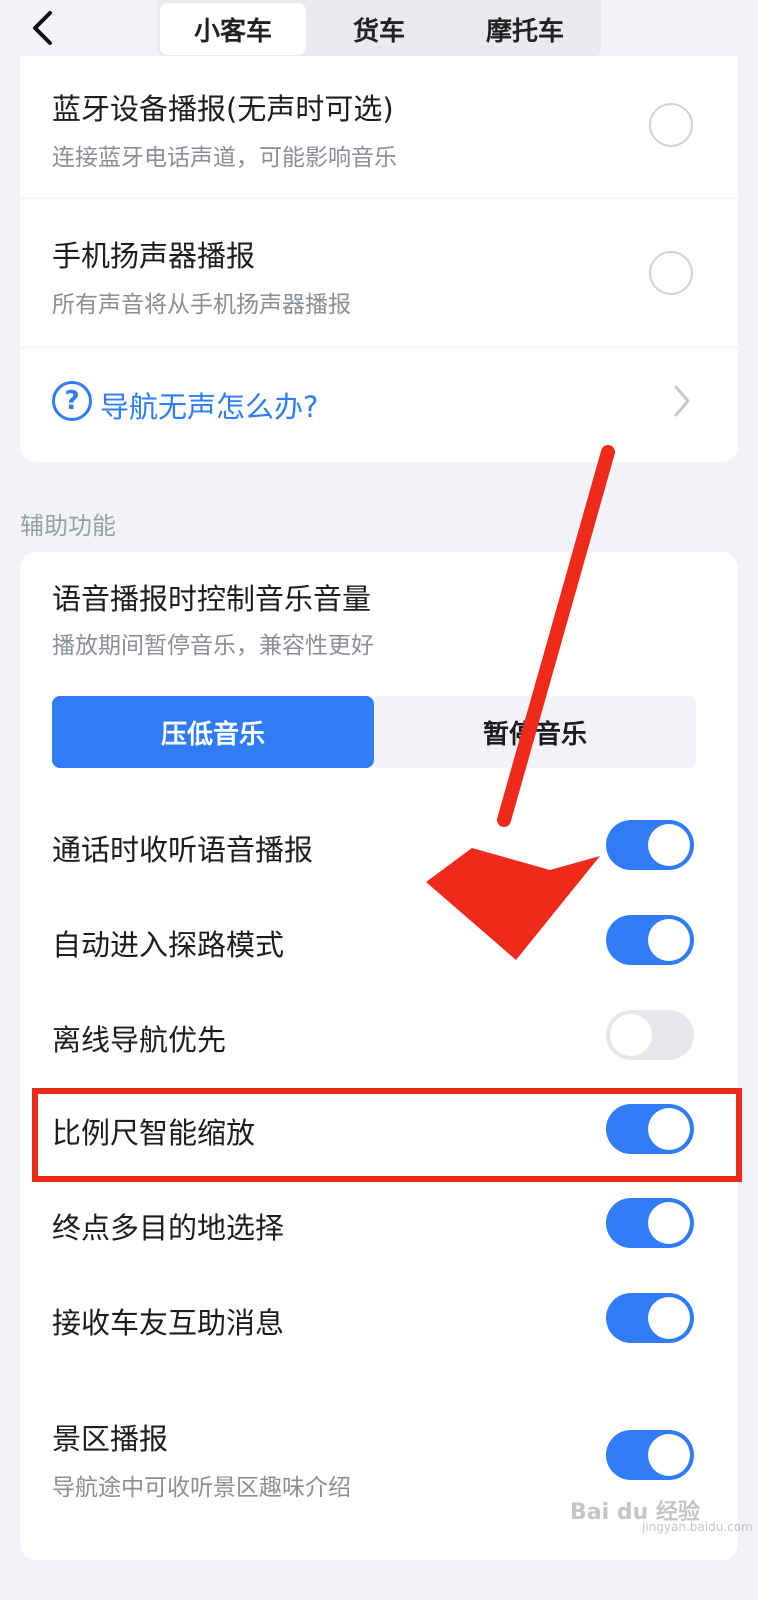  What do you see at coordinates (379, 1033) in the screenshot?
I see `toggle-row: 离线导航优先` at bounding box center [379, 1033].